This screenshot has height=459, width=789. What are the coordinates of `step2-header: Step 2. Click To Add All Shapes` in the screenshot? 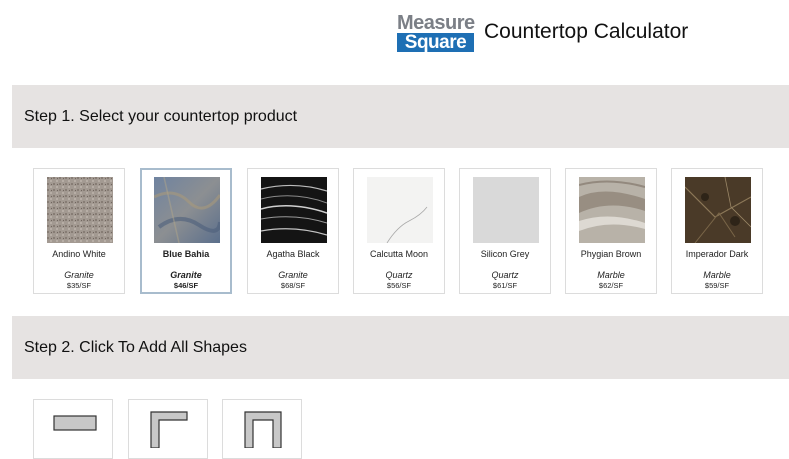 It's located at (400, 347).